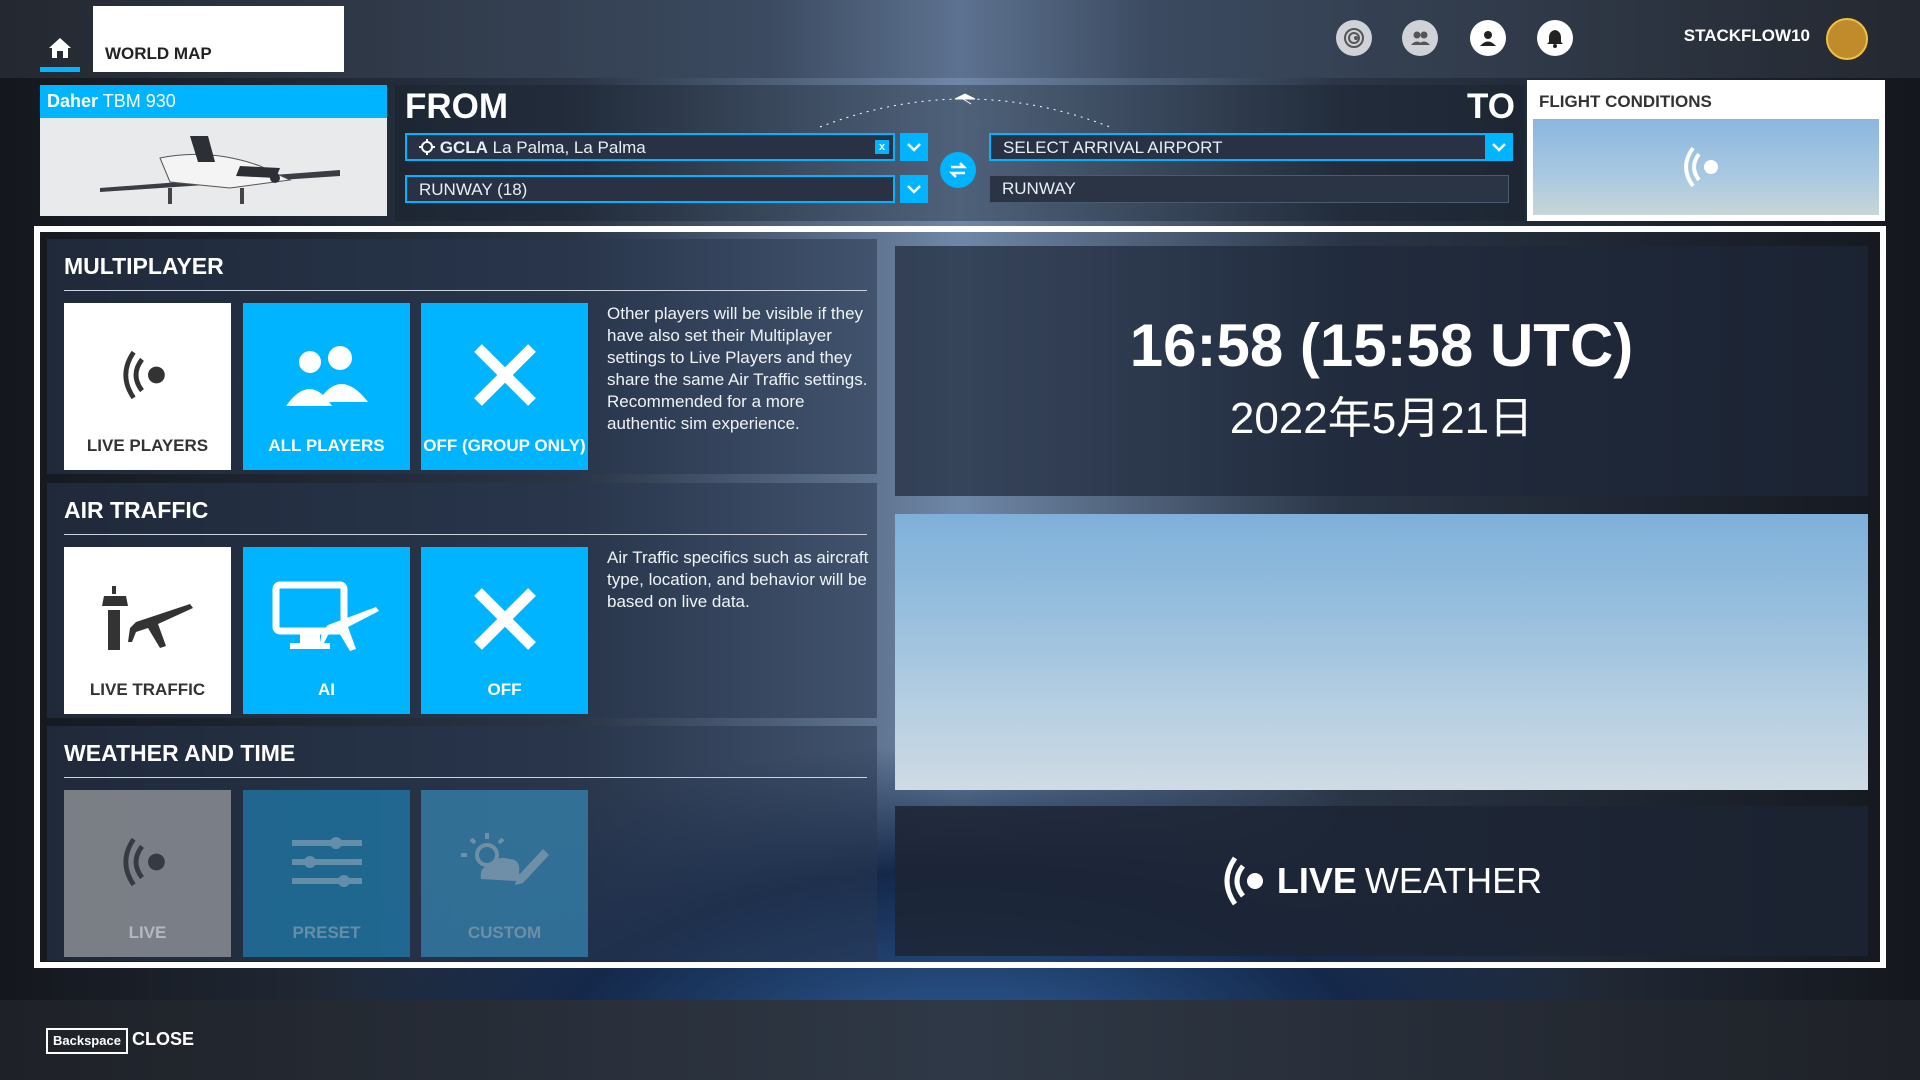  I want to click on live-weather-option: LIVE, so click(147, 873).